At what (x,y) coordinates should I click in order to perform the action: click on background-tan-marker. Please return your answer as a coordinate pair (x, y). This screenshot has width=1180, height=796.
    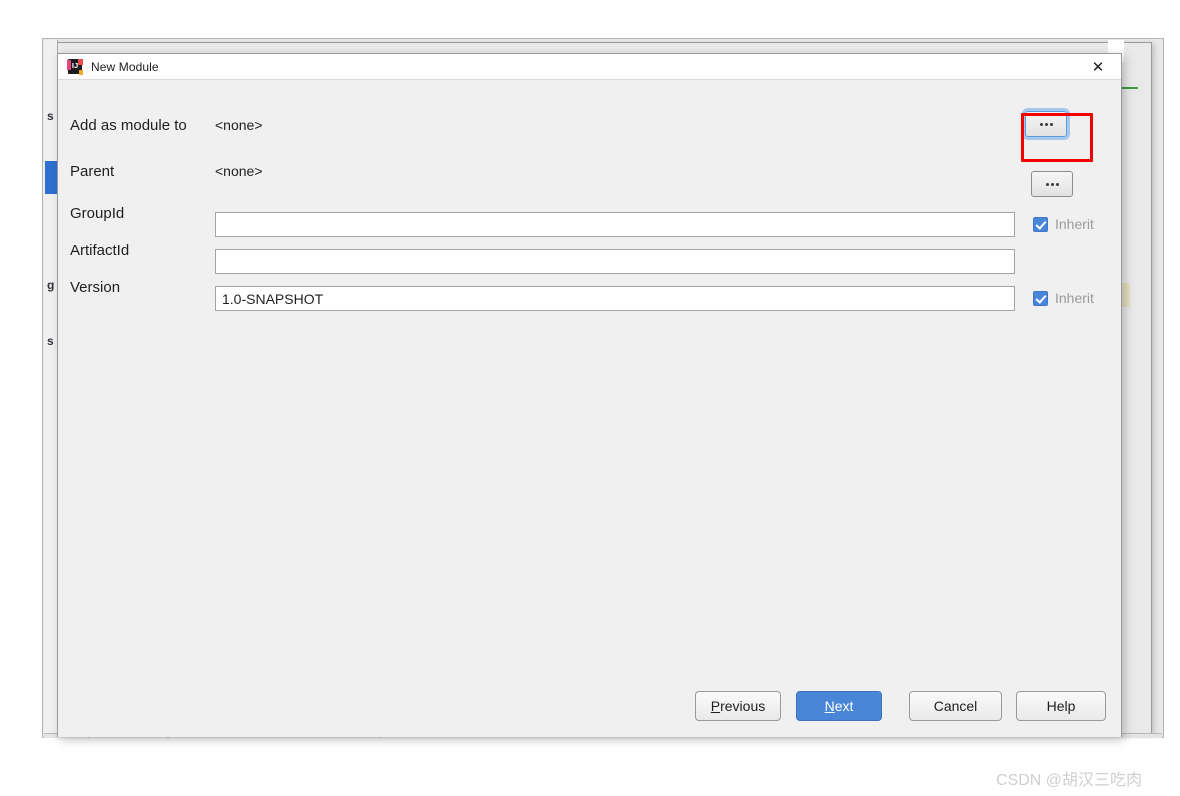
    Looking at the image, I should click on (1126, 295).